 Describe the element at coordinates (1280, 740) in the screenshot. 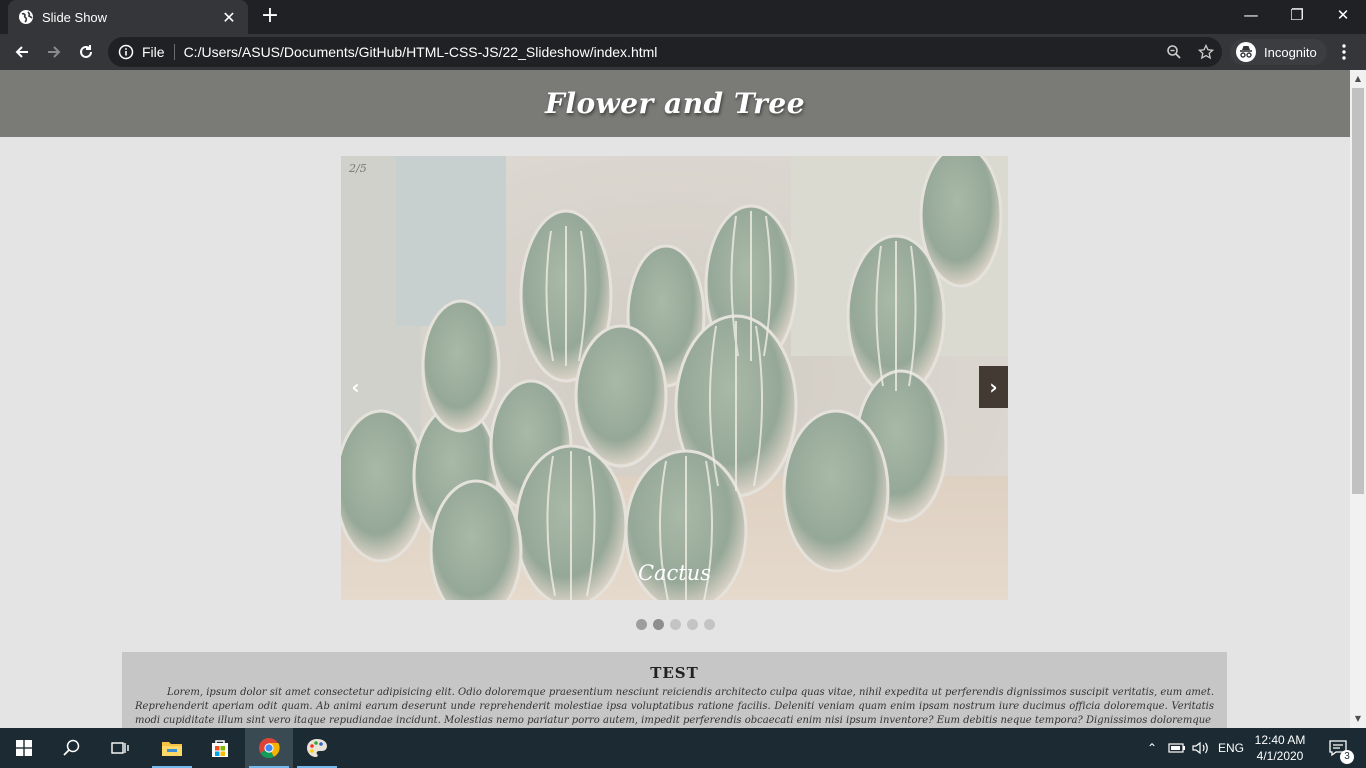

I see `clock-time: 12:40 AM` at that location.